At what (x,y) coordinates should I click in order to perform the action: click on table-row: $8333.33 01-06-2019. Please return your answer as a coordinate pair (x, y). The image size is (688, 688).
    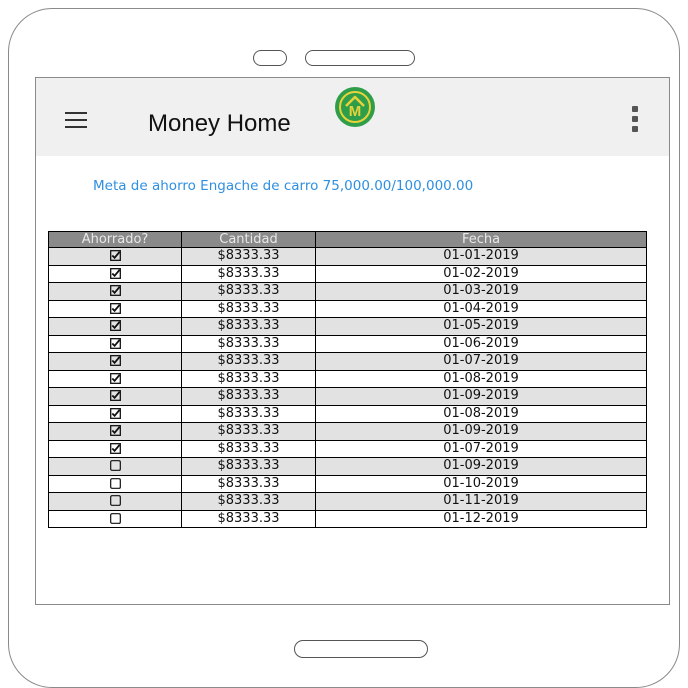
    Looking at the image, I should click on (347, 343).